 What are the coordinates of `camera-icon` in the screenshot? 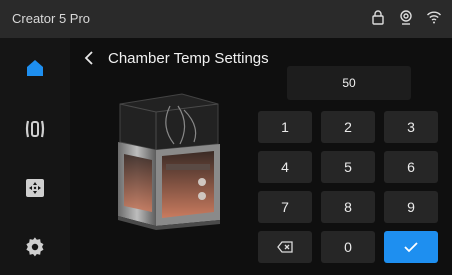 It's located at (406, 17).